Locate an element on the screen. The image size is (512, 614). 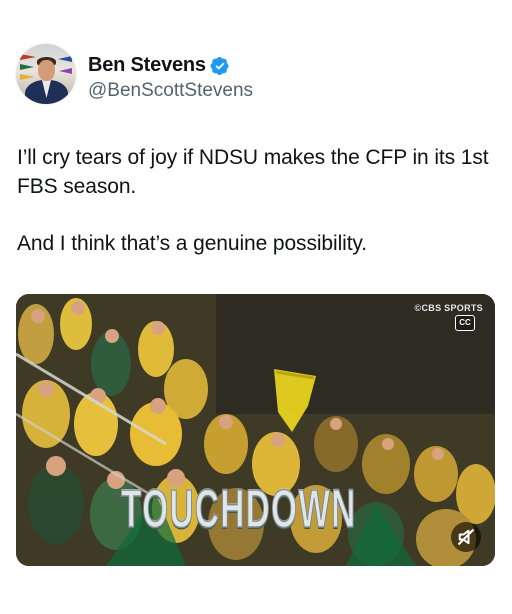
tweet-header: Ben Stevens @BenScottStevens is located at coordinates (134, 74).